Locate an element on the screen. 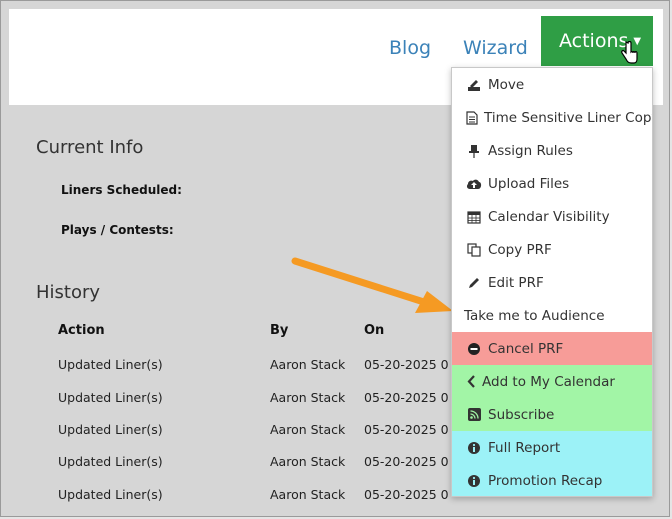 This screenshot has width=672, height=519. menu-item-cancel-prf: Cancel PRF is located at coordinates (552, 348).